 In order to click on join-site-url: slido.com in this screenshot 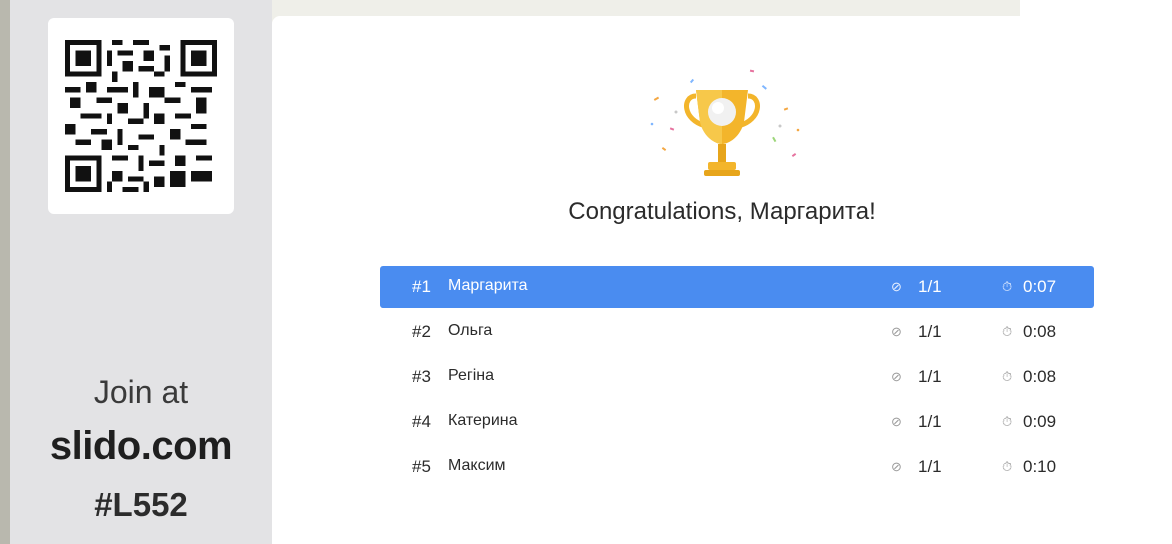, I will do `click(141, 446)`.